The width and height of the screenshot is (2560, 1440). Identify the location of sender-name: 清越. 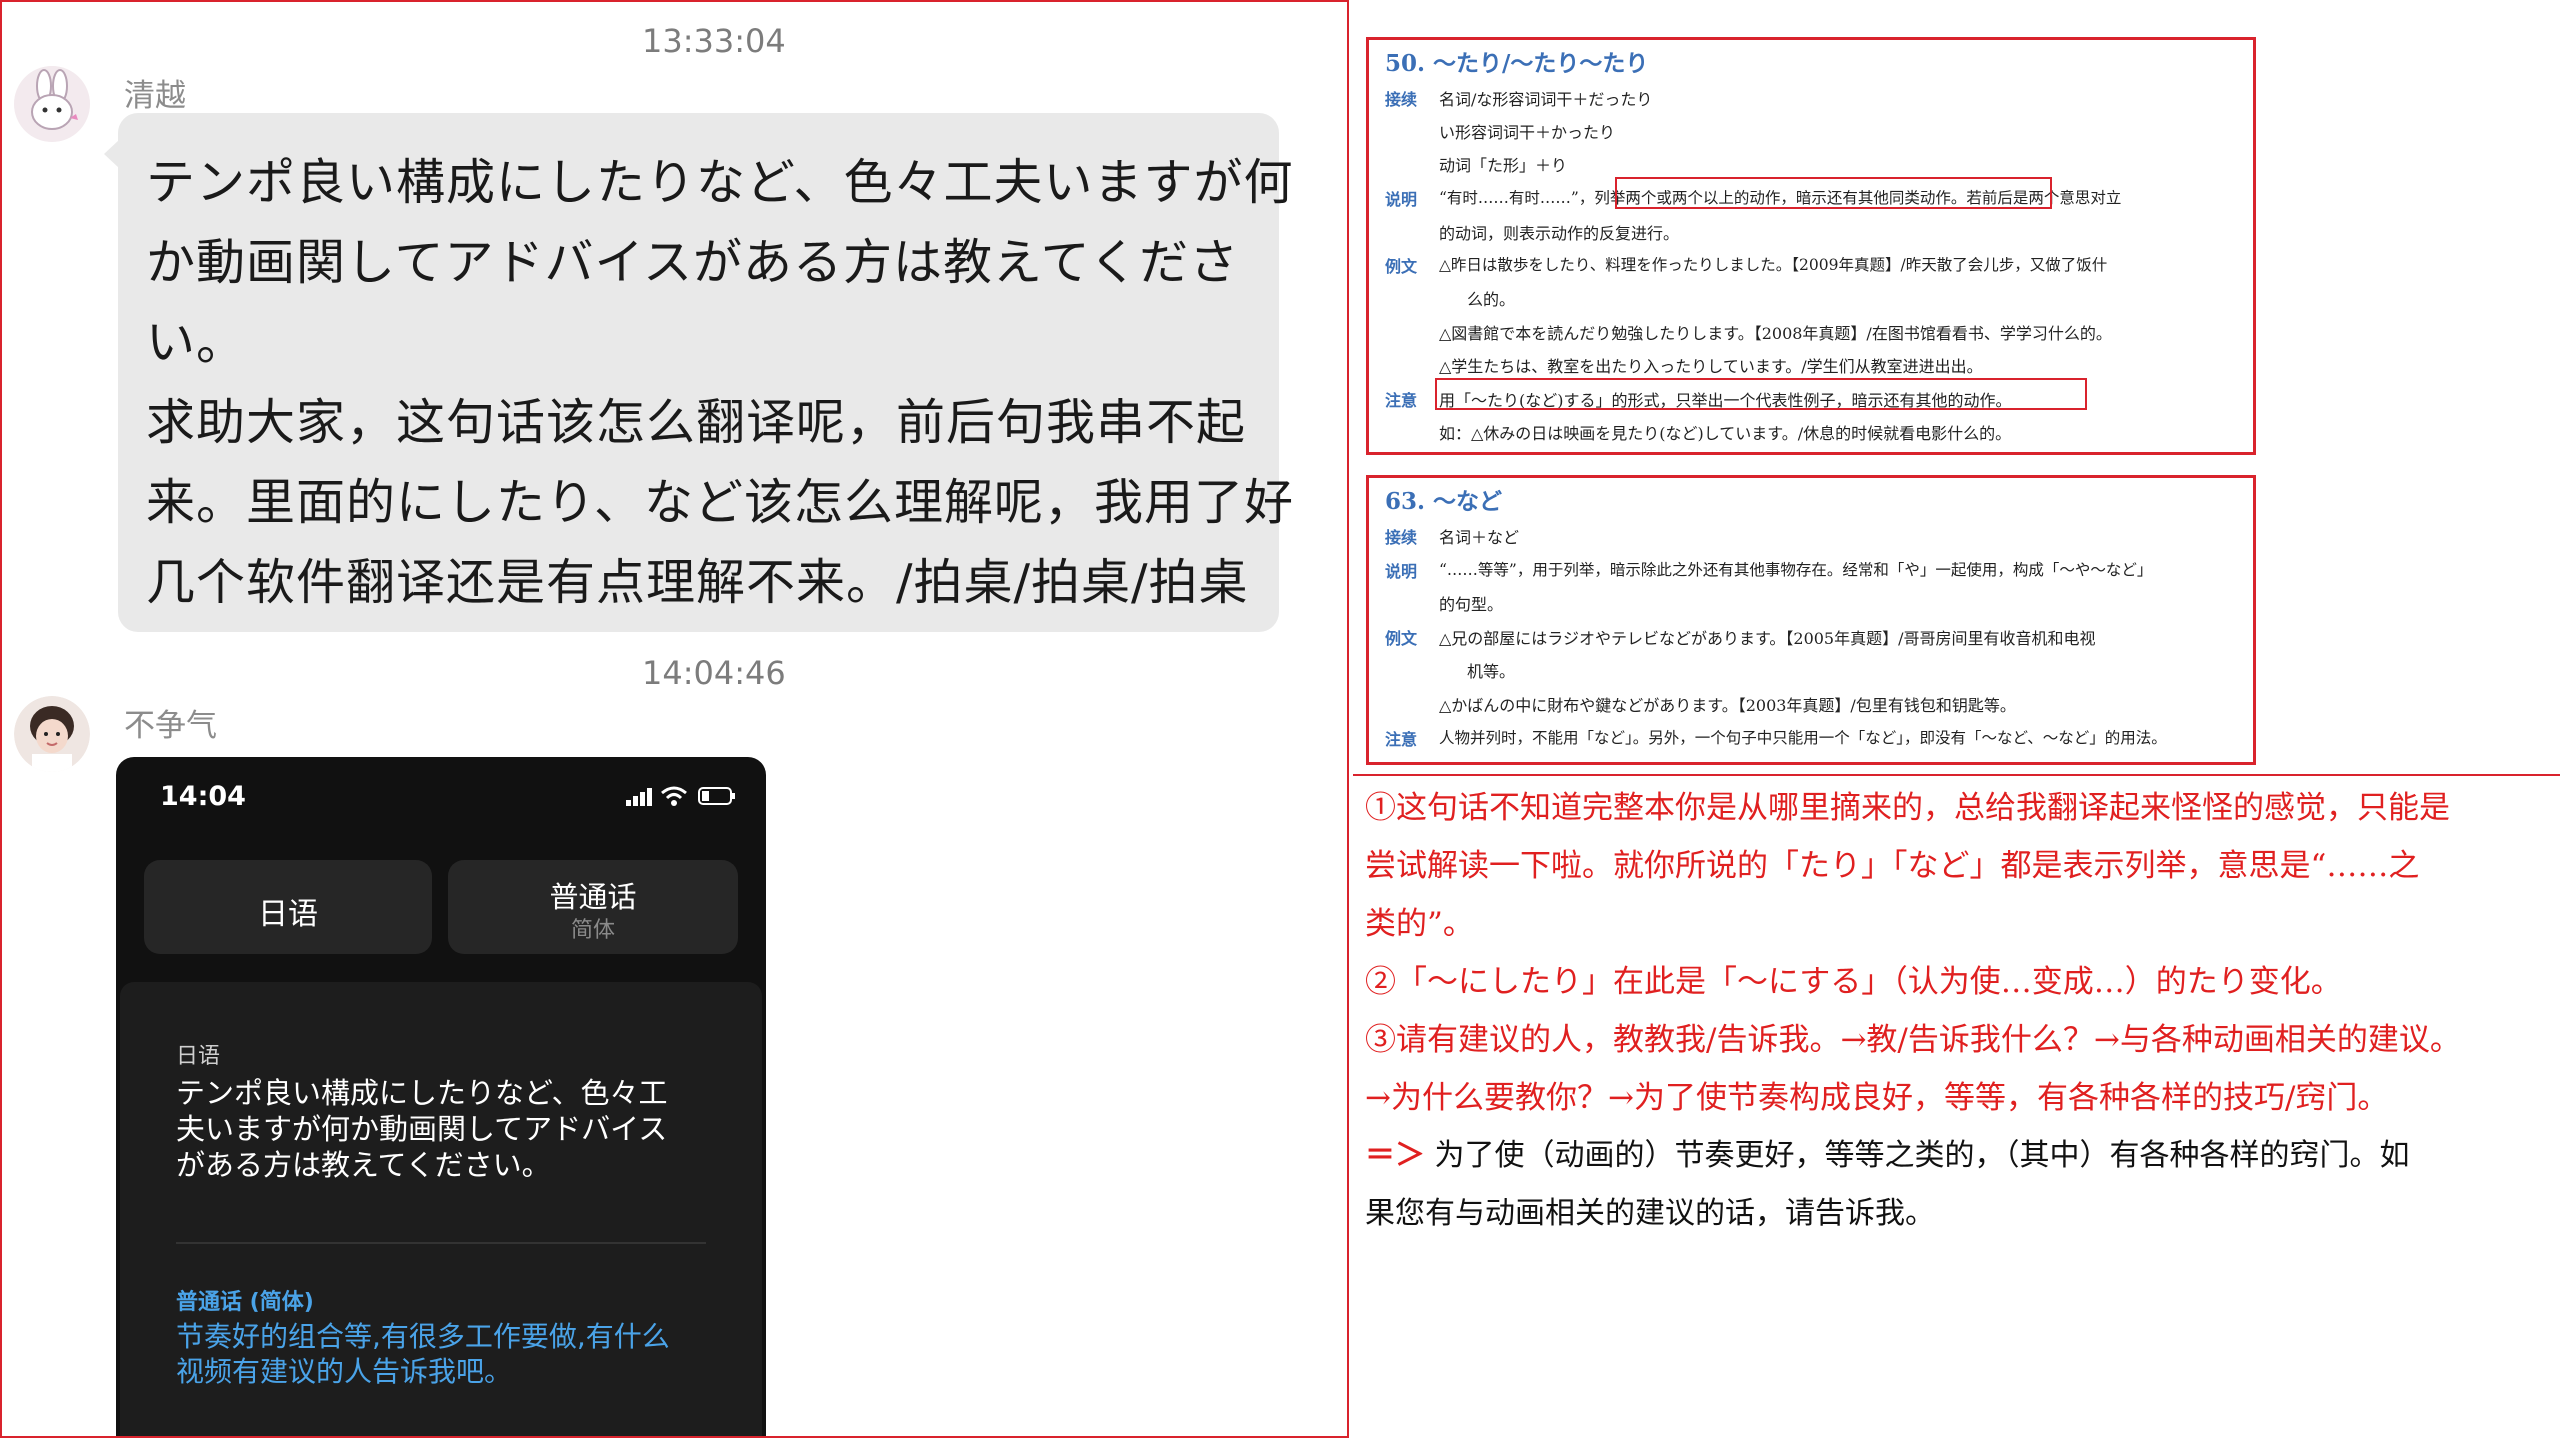
(155, 96).